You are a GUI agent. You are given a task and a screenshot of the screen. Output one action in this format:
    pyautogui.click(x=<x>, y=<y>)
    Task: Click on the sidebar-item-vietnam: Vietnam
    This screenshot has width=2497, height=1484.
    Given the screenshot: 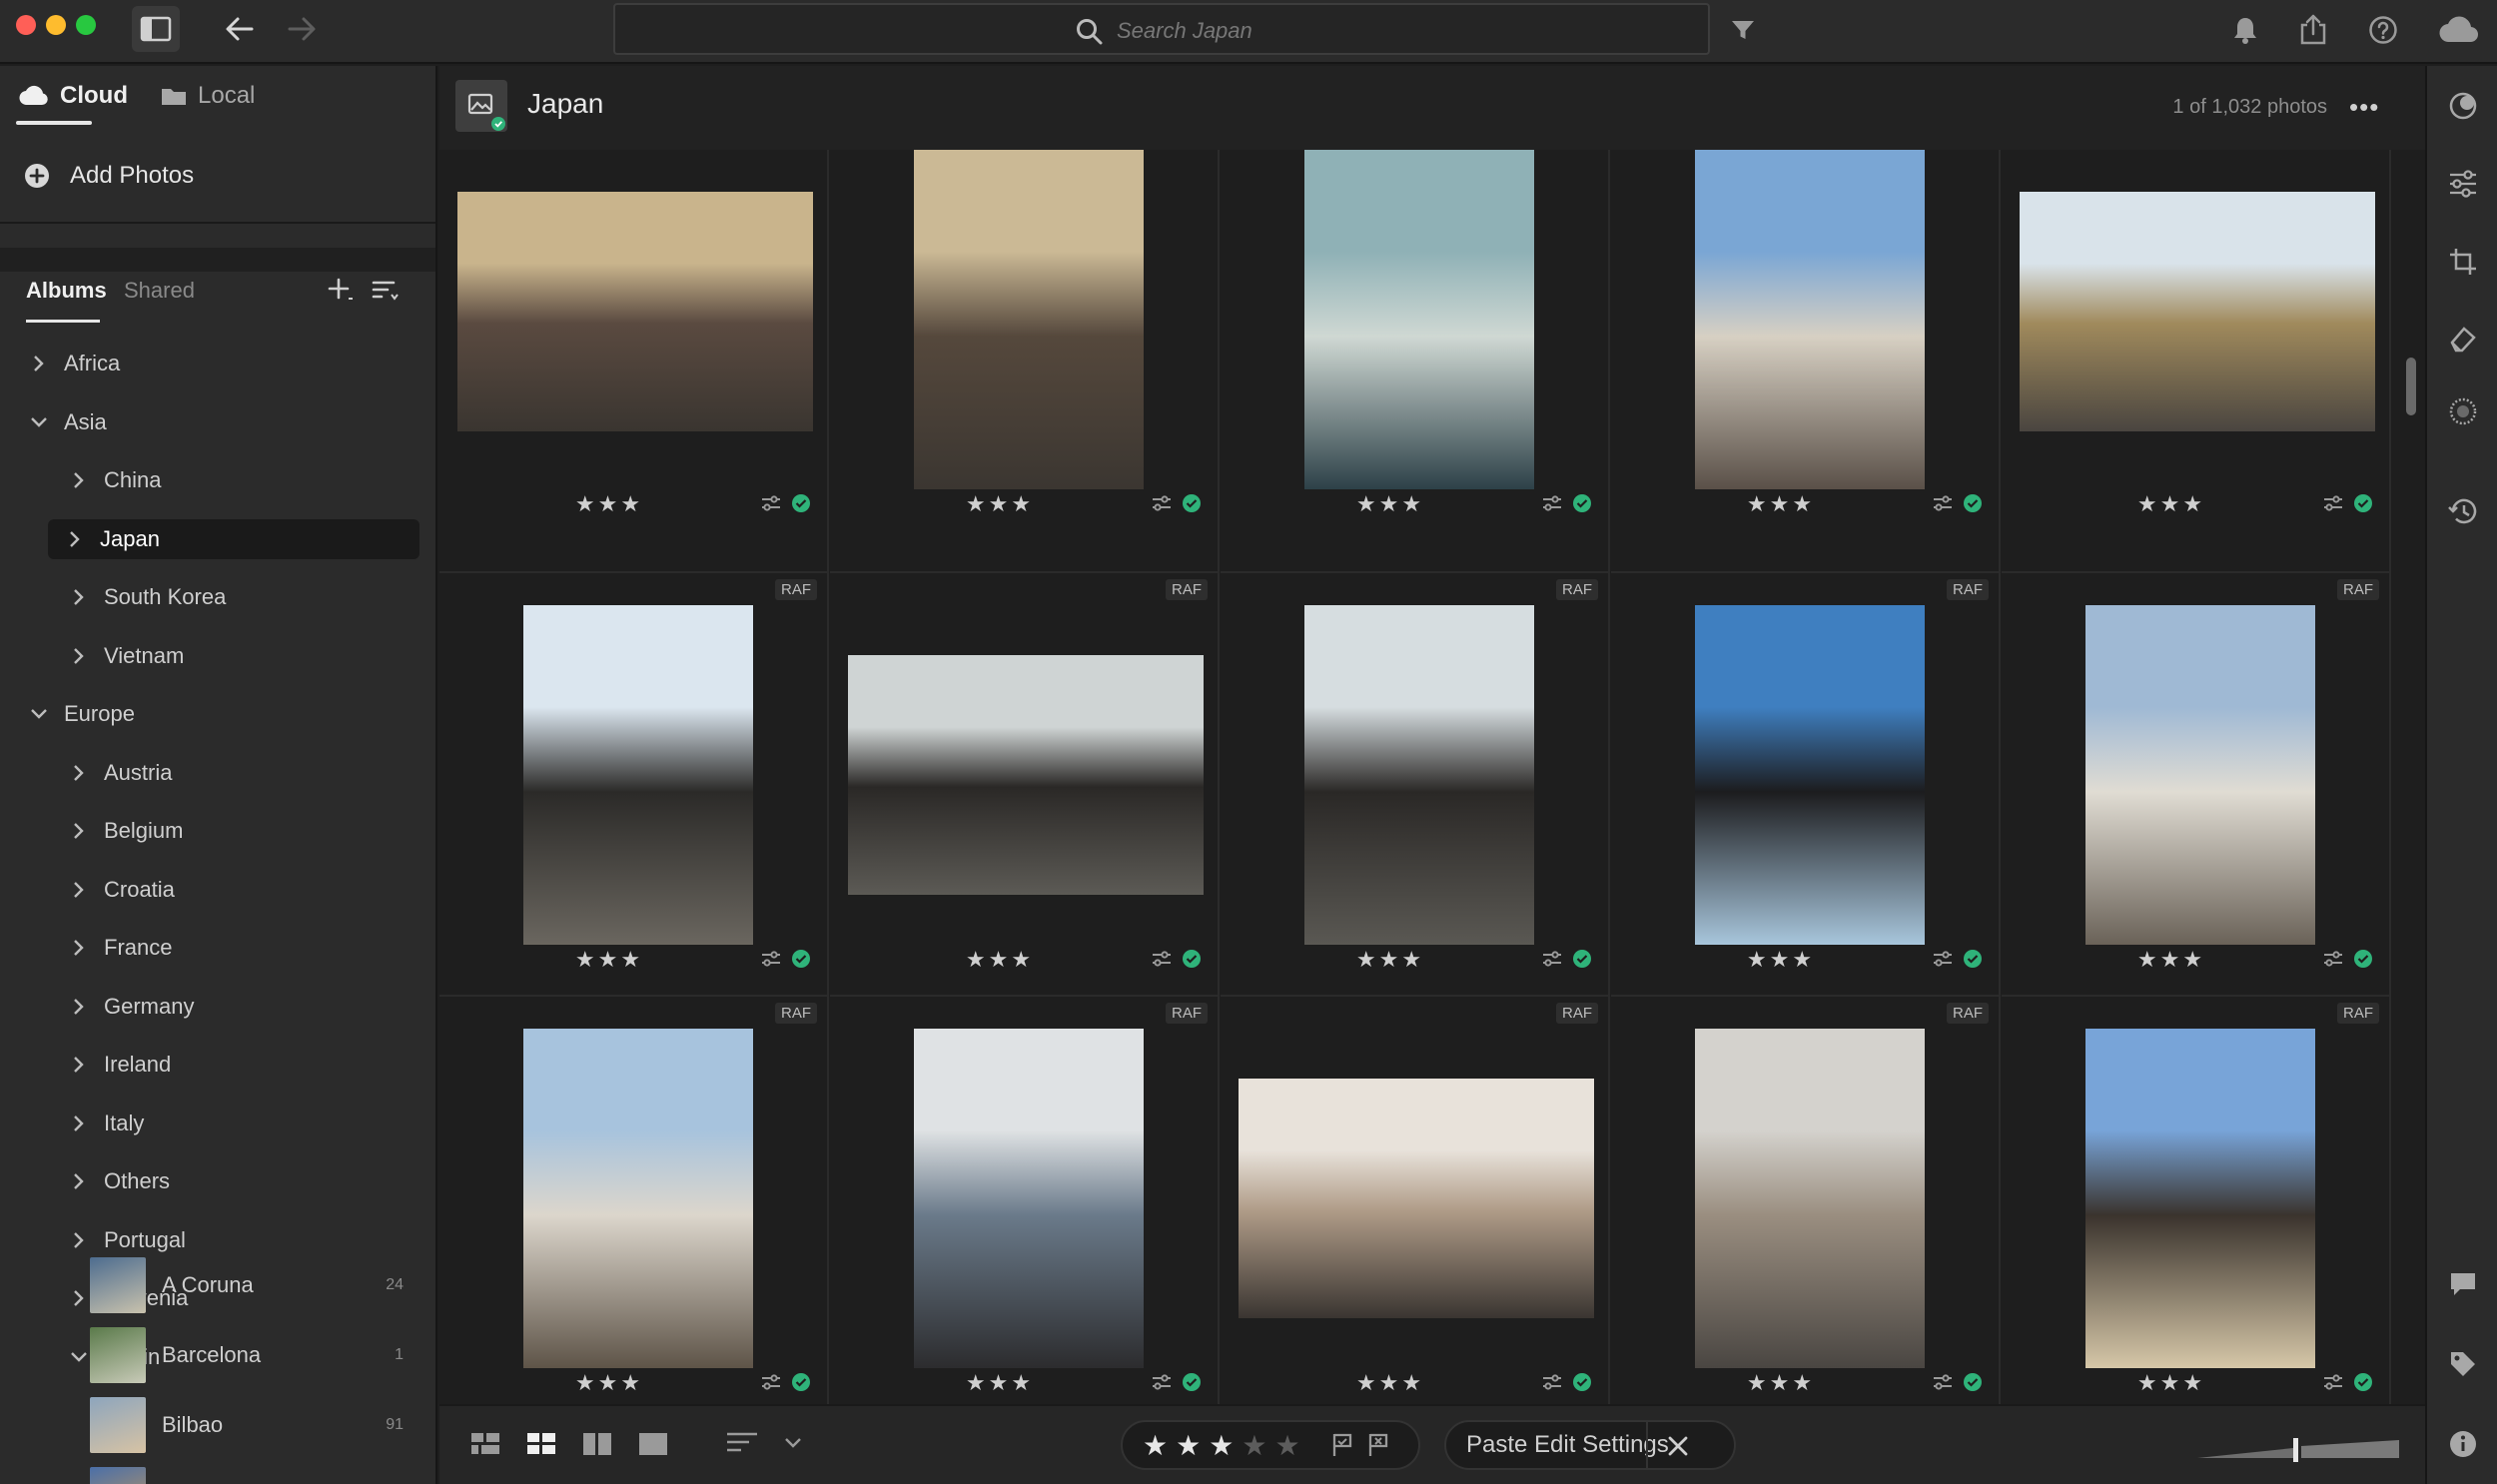 What is the action you would take?
    pyautogui.click(x=217, y=656)
    